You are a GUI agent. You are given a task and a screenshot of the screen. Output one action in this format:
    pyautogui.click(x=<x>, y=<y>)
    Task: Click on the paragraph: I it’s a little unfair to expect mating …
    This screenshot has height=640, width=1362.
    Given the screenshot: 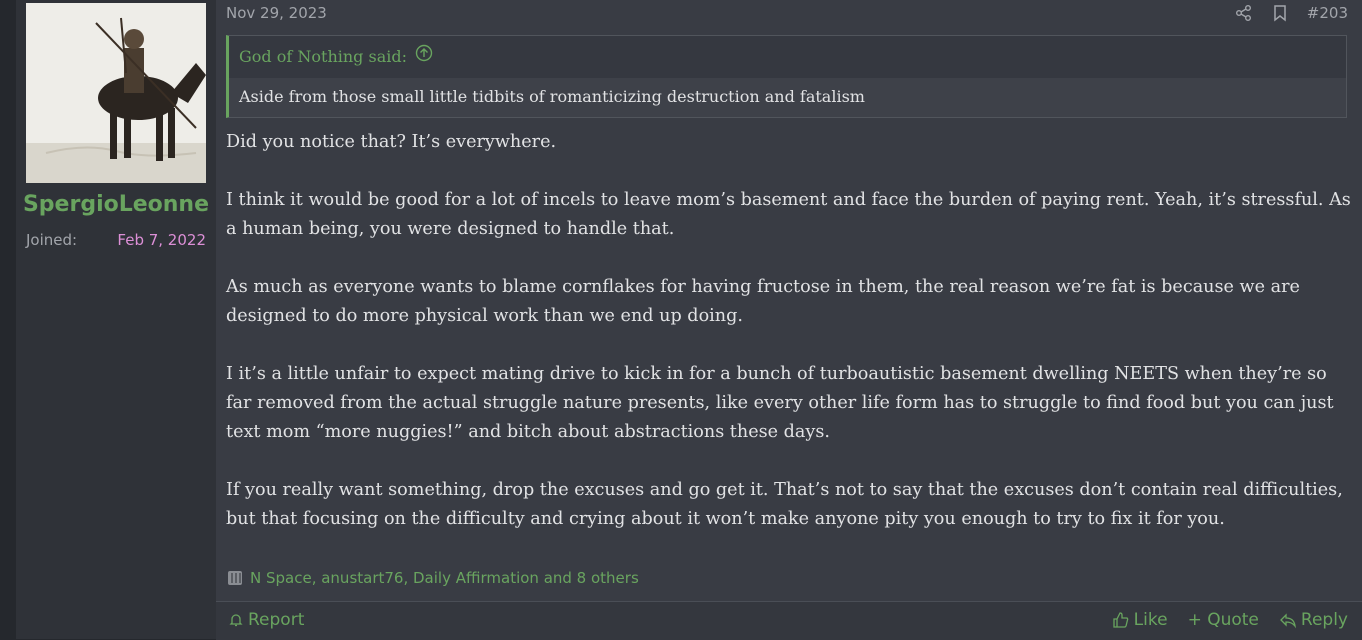 What is the action you would take?
    pyautogui.click(x=780, y=403)
    